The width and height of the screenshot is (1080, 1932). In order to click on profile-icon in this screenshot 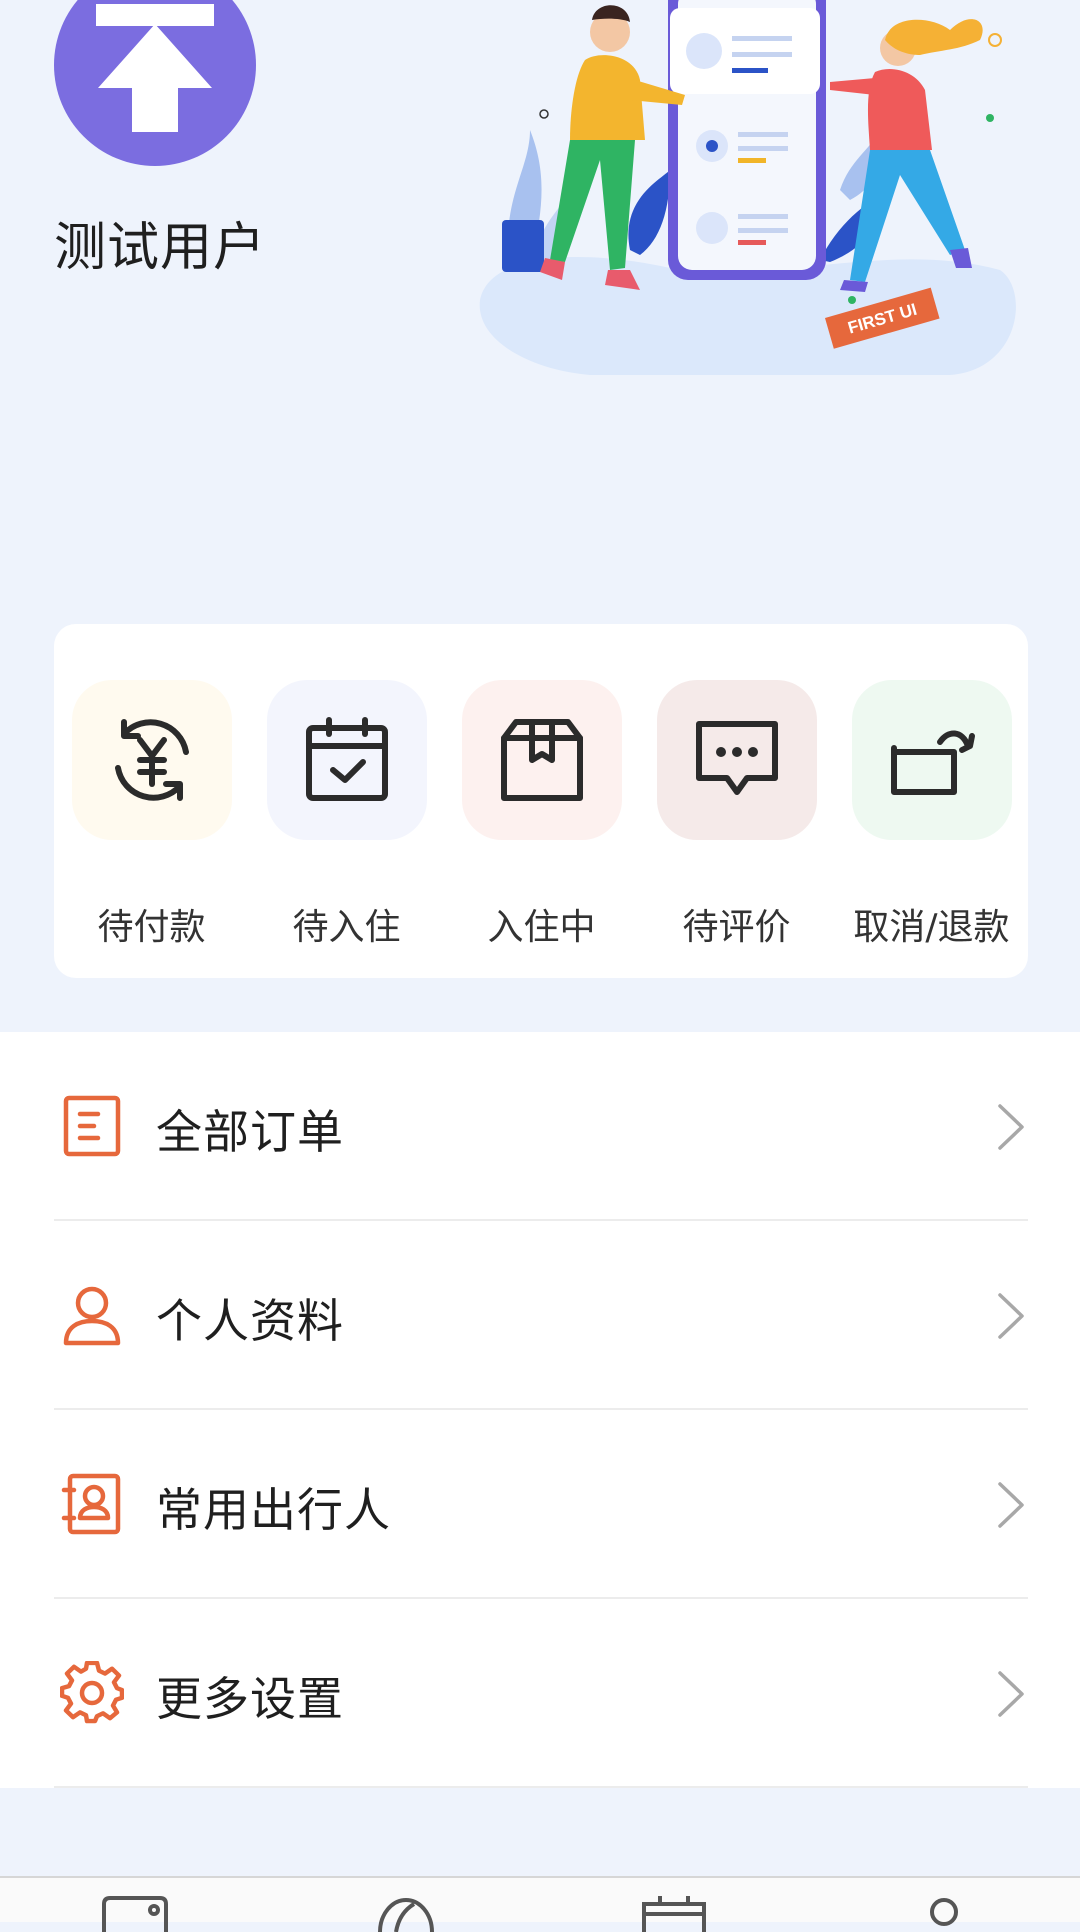, I will do `click(944, 1912)`.